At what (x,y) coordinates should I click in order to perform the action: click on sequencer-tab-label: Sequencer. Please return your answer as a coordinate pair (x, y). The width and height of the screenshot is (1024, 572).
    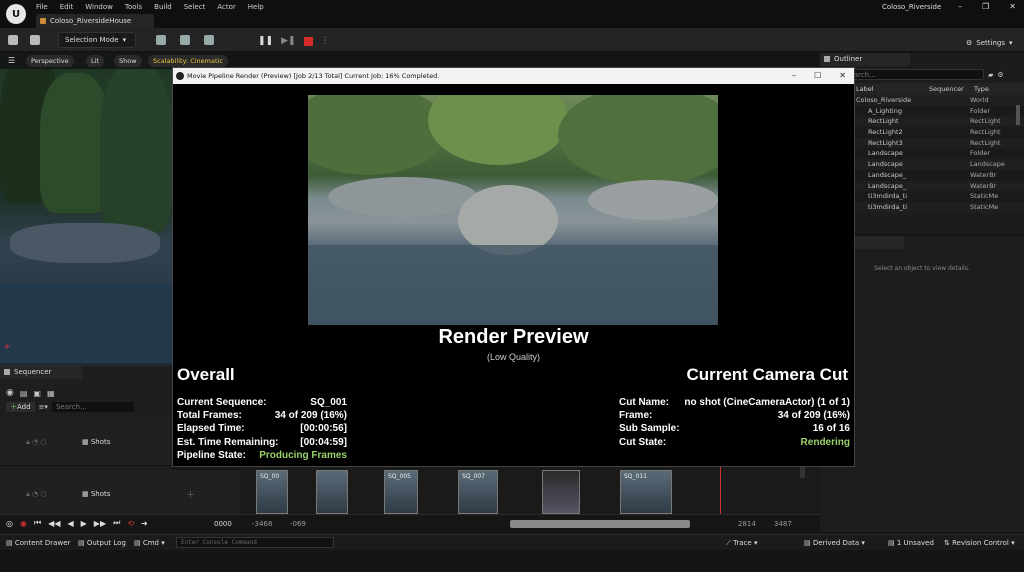
    Looking at the image, I should click on (33, 372).